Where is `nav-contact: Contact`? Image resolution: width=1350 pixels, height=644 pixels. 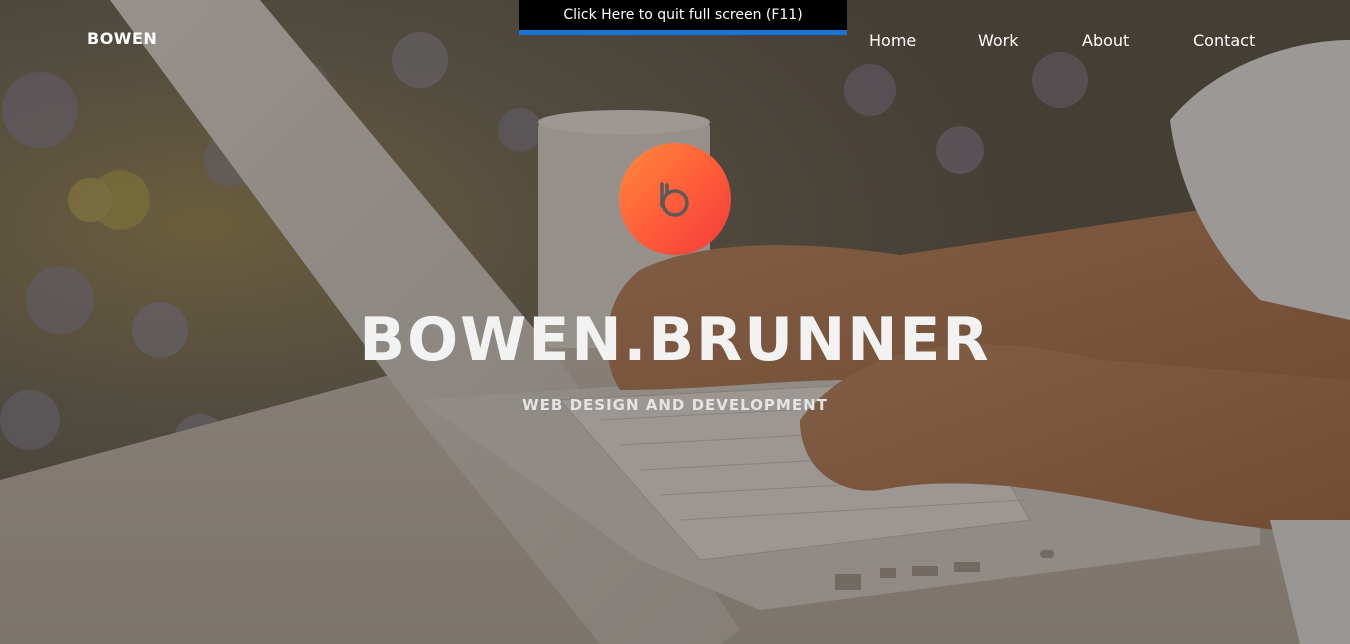
nav-contact: Contact is located at coordinates (1233, 40).